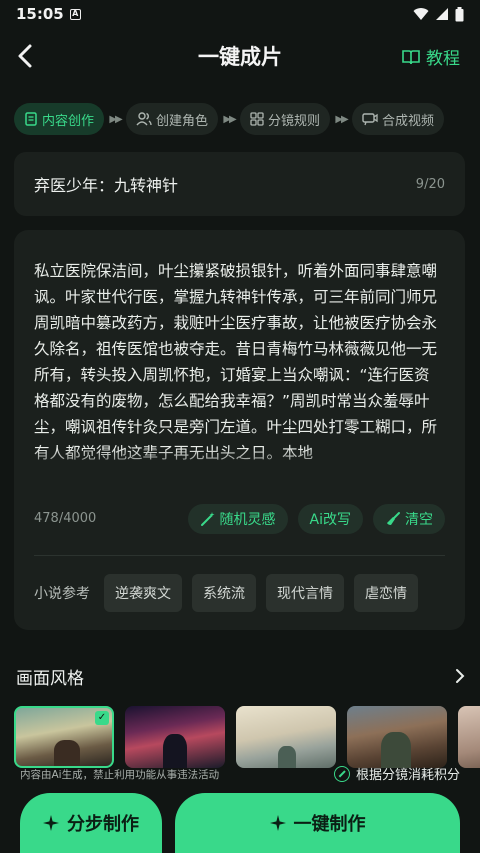  Describe the element at coordinates (240, 14) in the screenshot. I see `status-bar: 15:05 A` at that location.